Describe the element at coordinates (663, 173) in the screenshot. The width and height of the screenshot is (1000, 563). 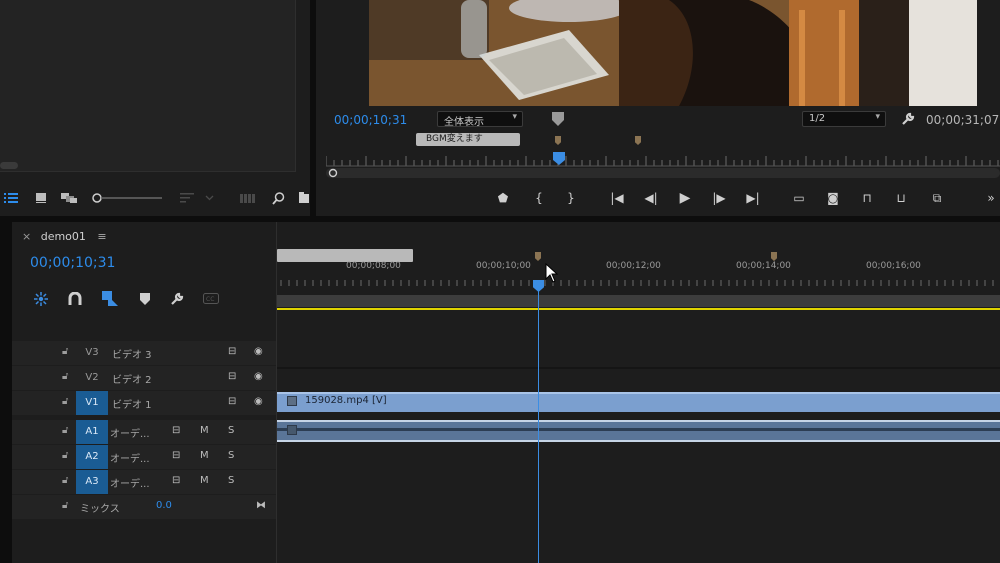
I see `program-zoom-scrollbar` at that location.